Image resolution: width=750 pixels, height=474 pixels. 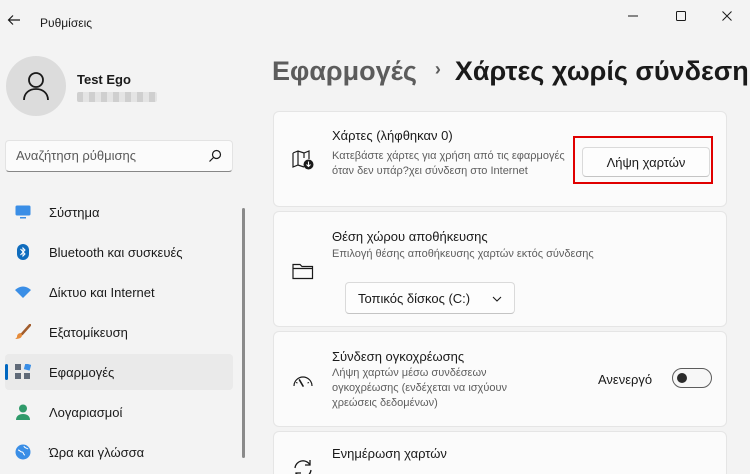 I want to click on minimize-button, so click(x=633, y=16).